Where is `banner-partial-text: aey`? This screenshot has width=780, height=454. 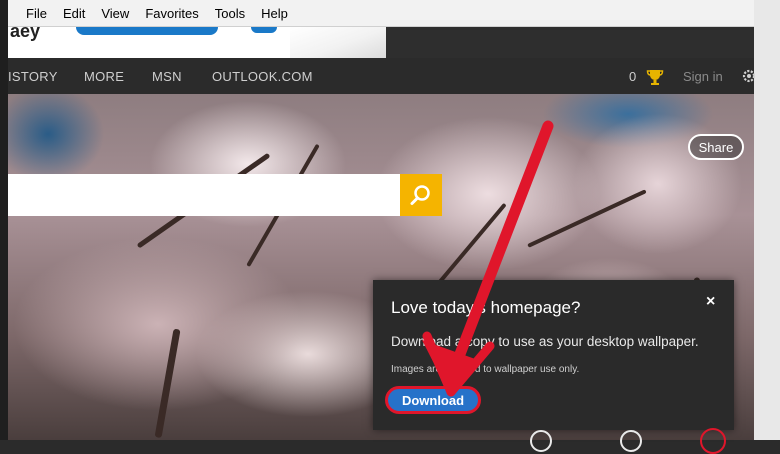
banner-partial-text: aey is located at coordinates (25, 31).